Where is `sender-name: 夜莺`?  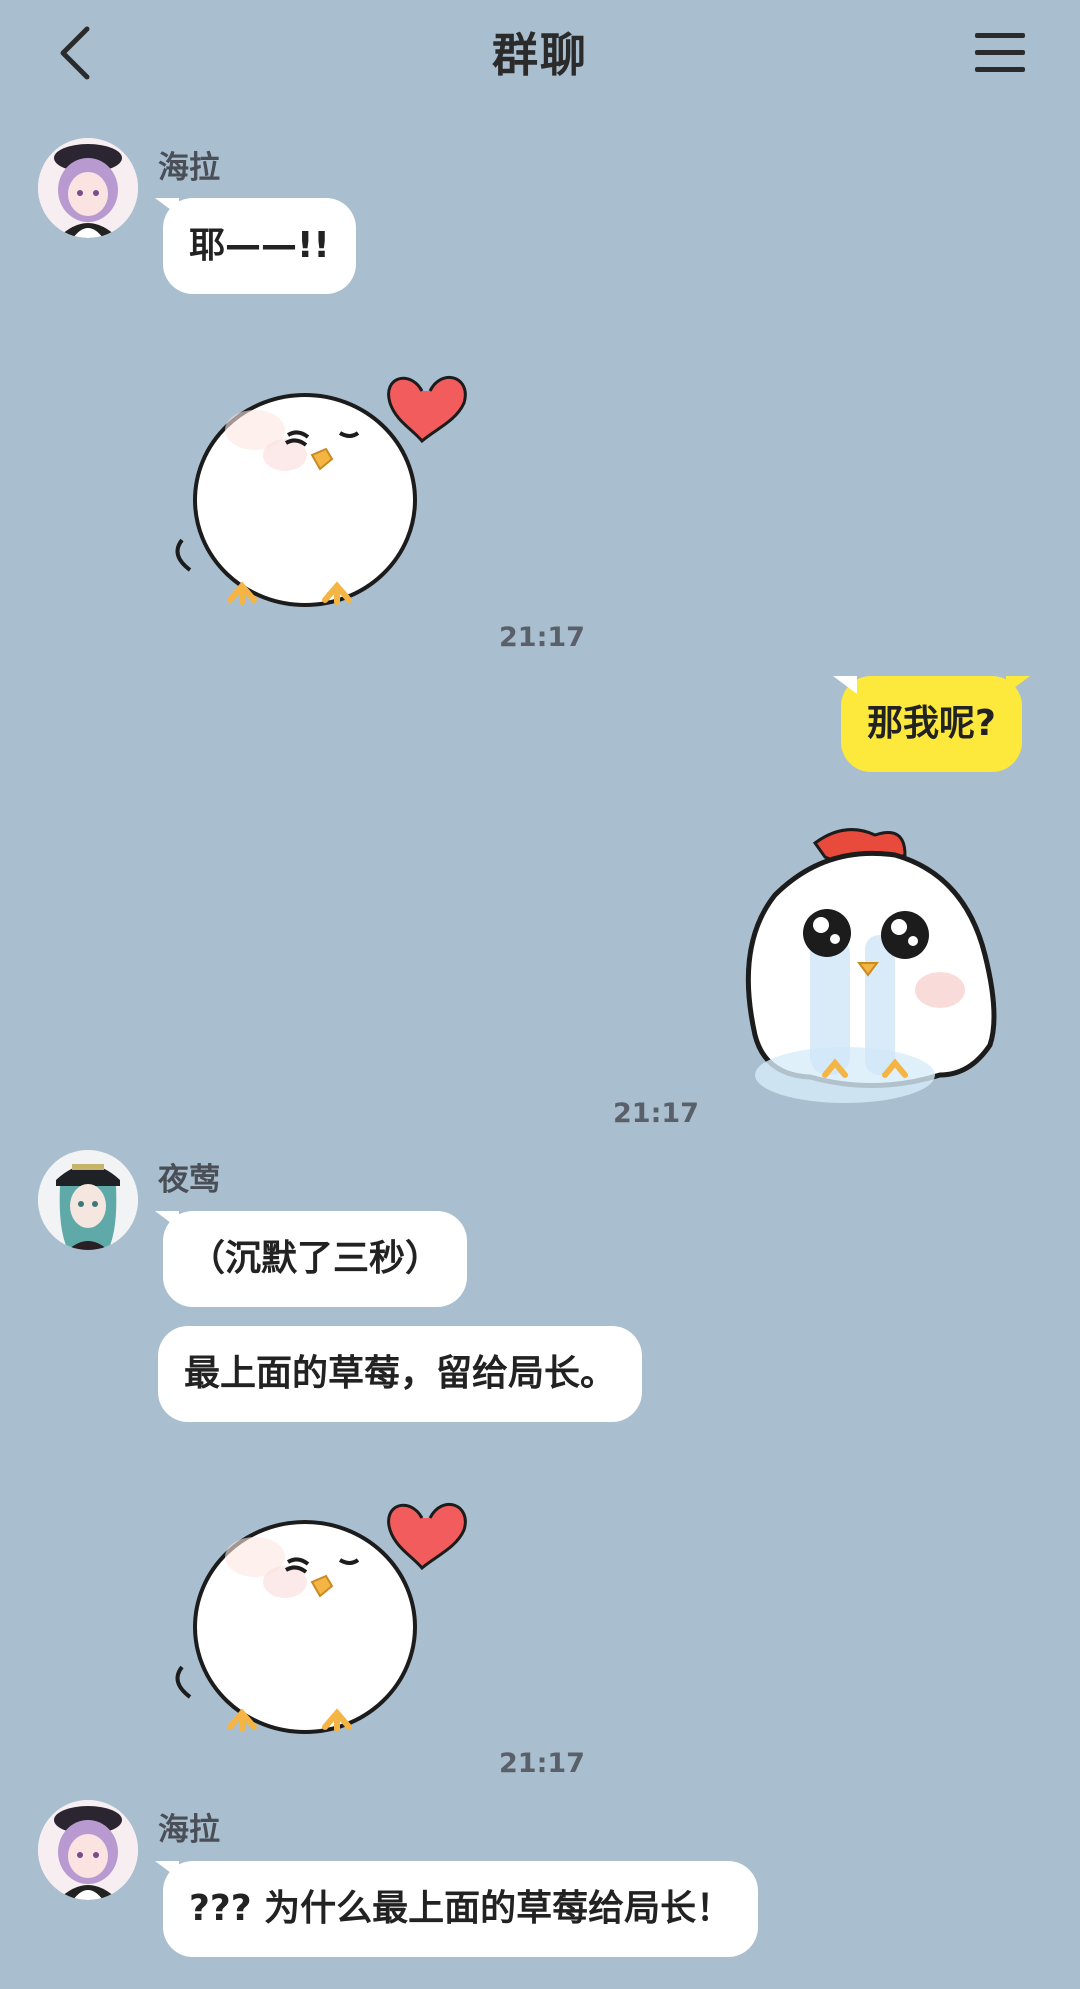
sender-name: 夜莺 is located at coordinates (189, 1180).